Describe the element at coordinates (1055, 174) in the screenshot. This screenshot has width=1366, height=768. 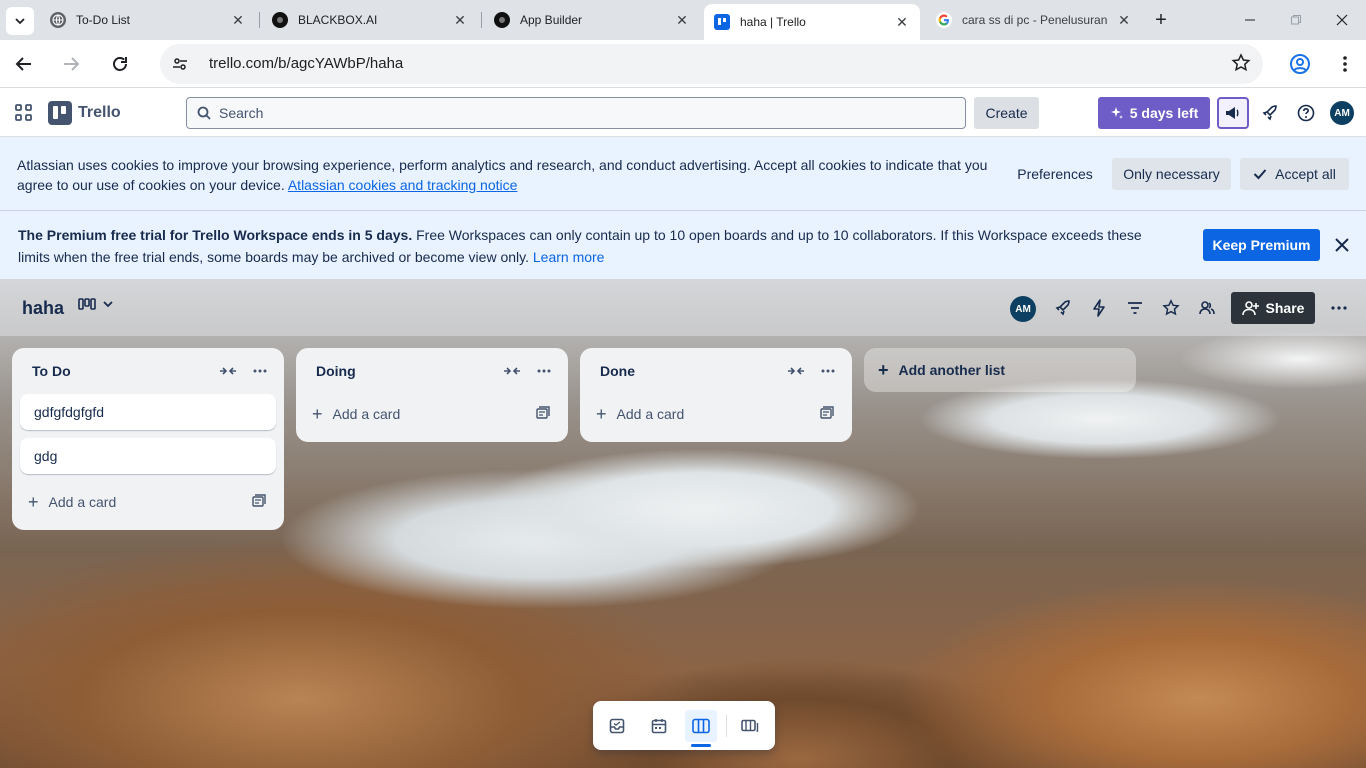
I see `preferences-button: Preferences` at that location.